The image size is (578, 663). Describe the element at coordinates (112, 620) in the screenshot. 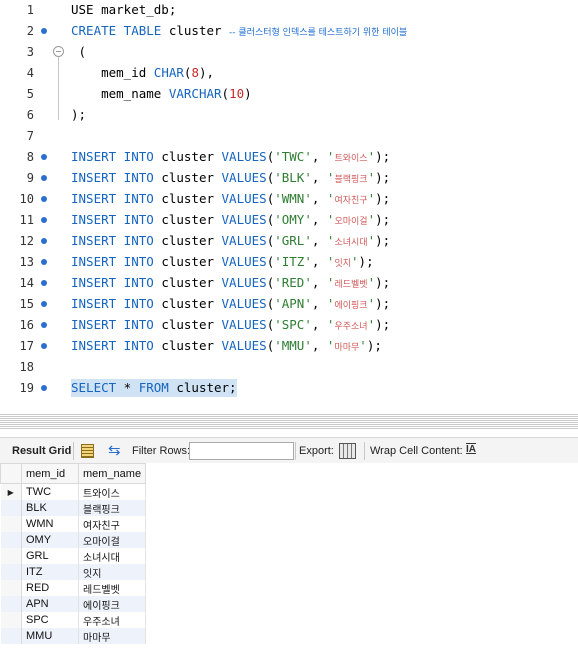

I see `cell-mem-name: 우주소녀` at that location.